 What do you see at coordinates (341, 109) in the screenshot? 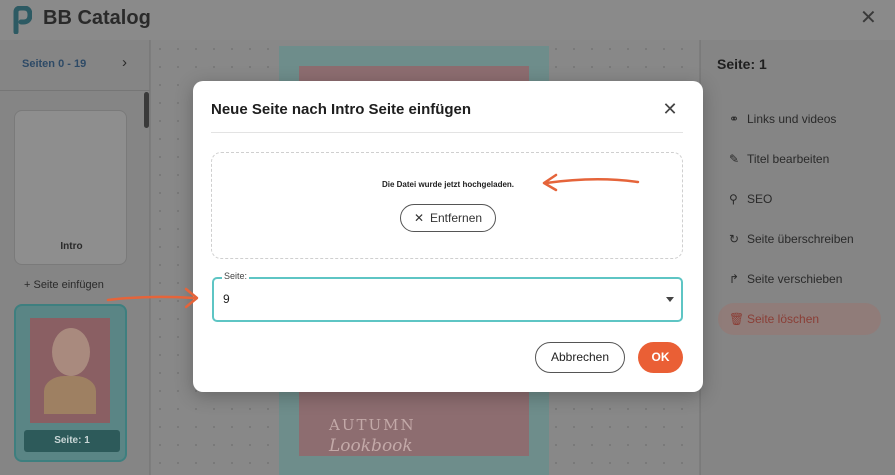
I see `dialog-title: Neue Seite nach Intro Seite einfügen` at bounding box center [341, 109].